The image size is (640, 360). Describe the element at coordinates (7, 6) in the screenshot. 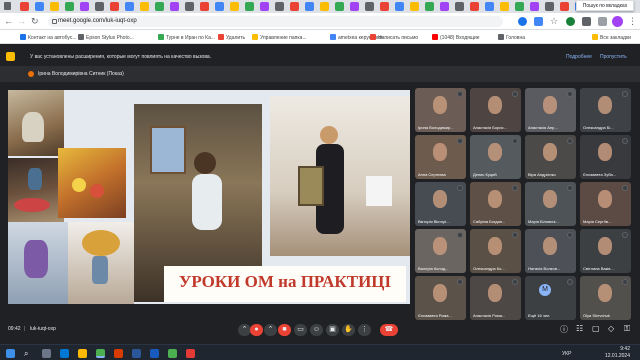

I see `tab-search-icon` at that location.